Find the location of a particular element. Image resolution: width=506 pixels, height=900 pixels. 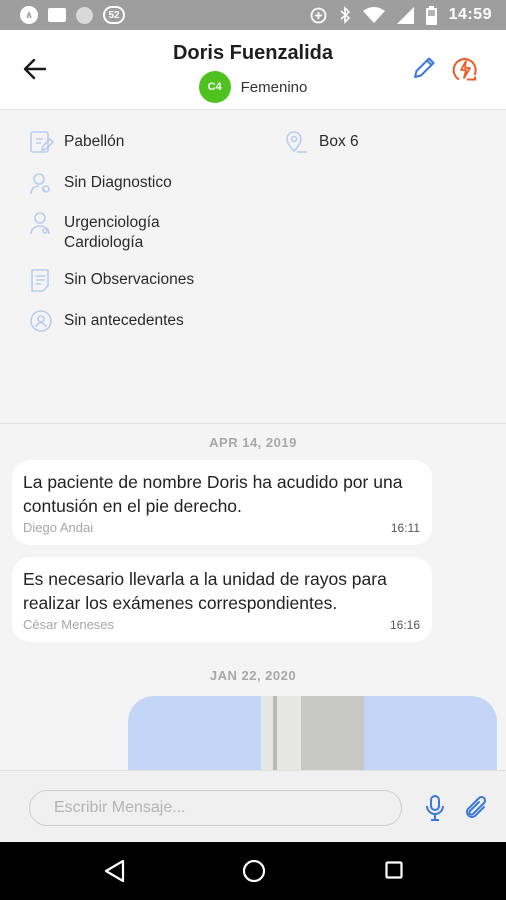

wifi-icon is located at coordinates (373, 15).